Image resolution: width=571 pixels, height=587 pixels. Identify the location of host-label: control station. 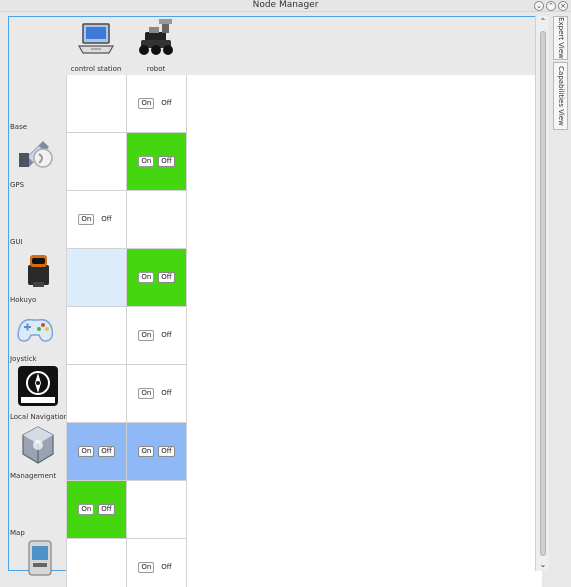
(96, 69).